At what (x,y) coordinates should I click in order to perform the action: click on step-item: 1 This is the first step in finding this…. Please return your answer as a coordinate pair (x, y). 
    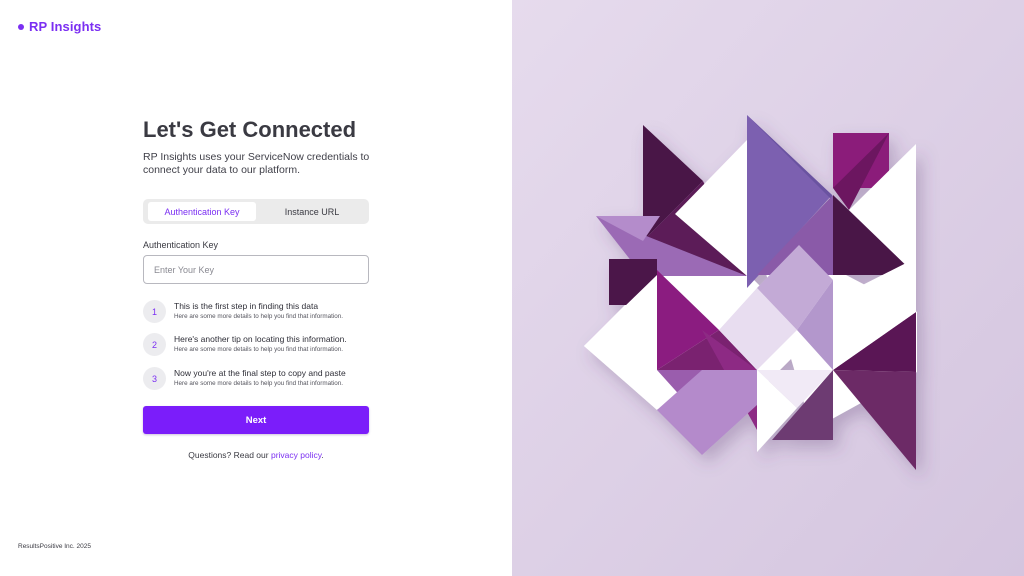
    Looking at the image, I should click on (263, 312).